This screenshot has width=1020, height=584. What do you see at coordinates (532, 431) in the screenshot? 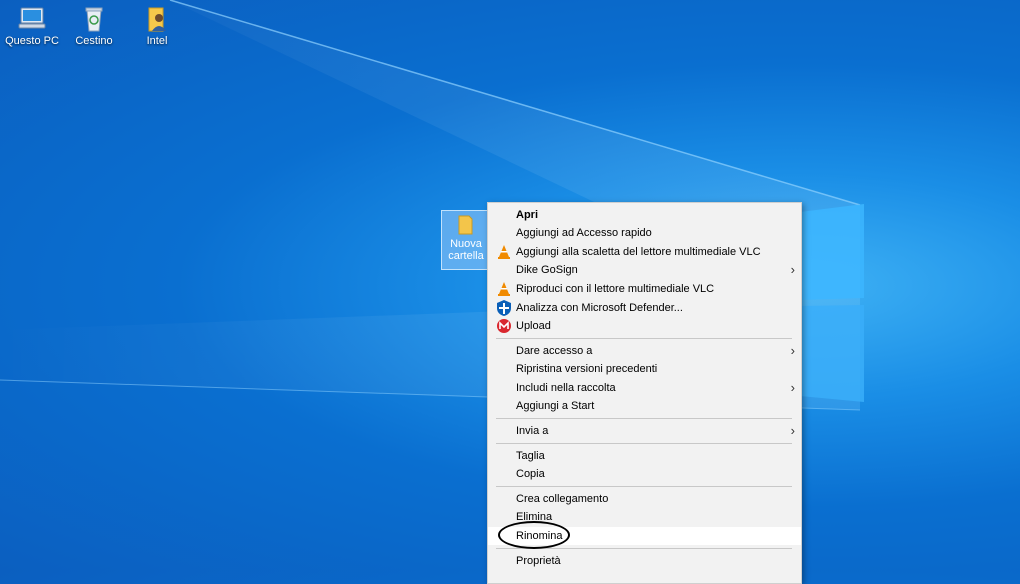
I see `menu-item-label: Invia a` at bounding box center [532, 431].